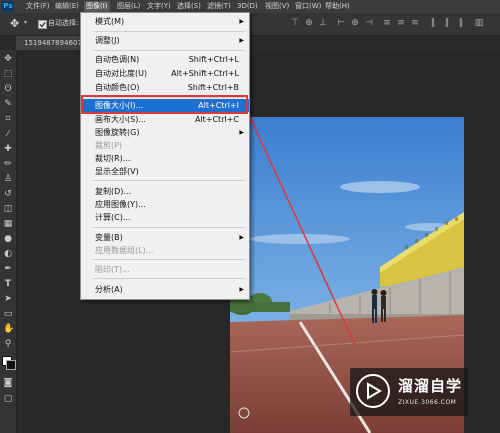 The image size is (500, 433). What do you see at coordinates (427, 402) in the screenshot?
I see `watermark-url: ZIXUE.3066.COM` at bounding box center [427, 402].